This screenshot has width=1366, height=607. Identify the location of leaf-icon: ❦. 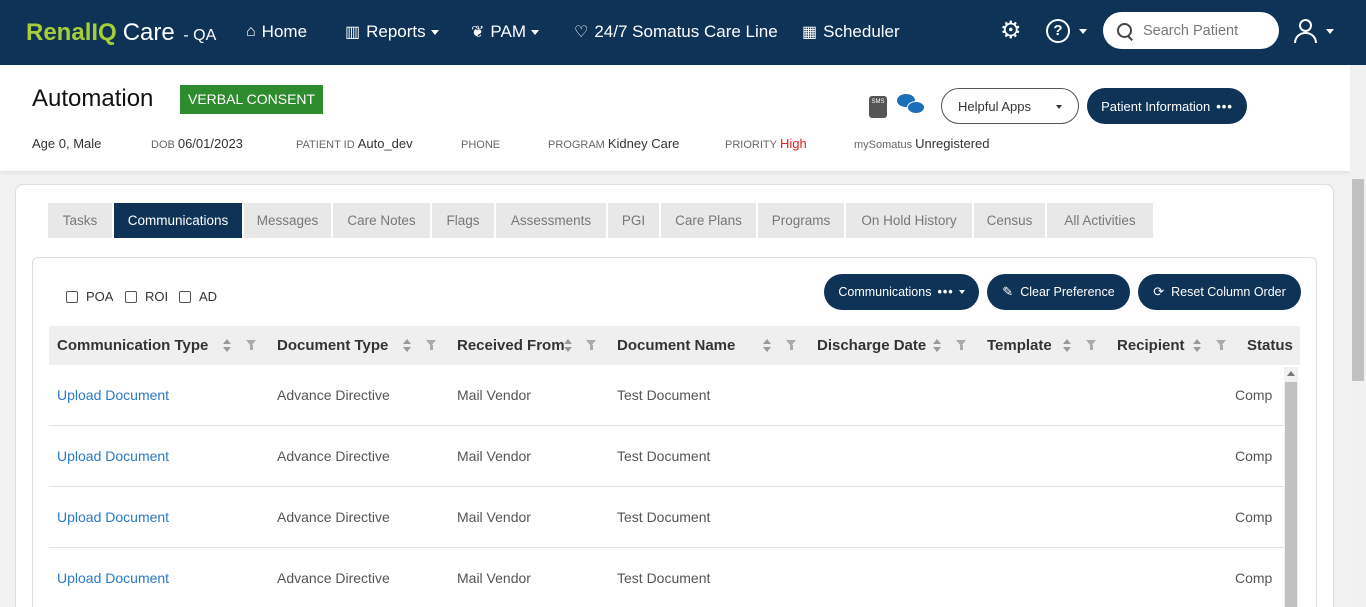
(478, 32).